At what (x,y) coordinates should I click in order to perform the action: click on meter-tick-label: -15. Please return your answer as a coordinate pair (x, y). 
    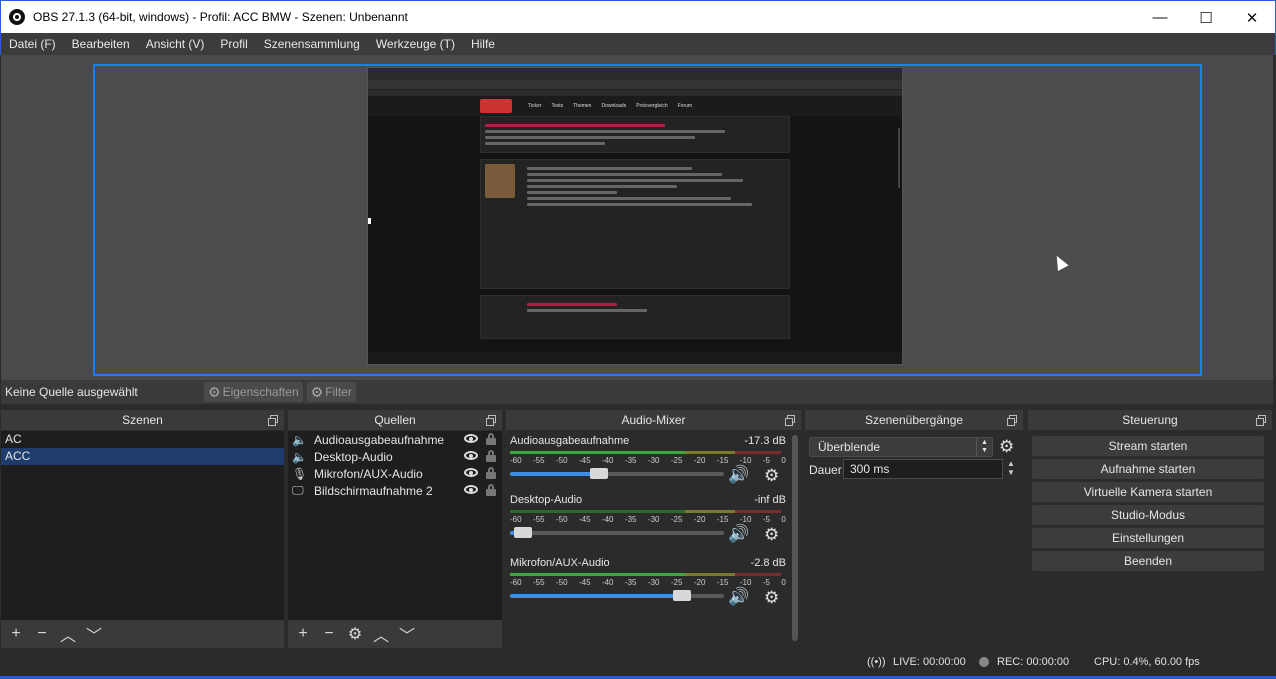
    Looking at the image, I should click on (722, 460).